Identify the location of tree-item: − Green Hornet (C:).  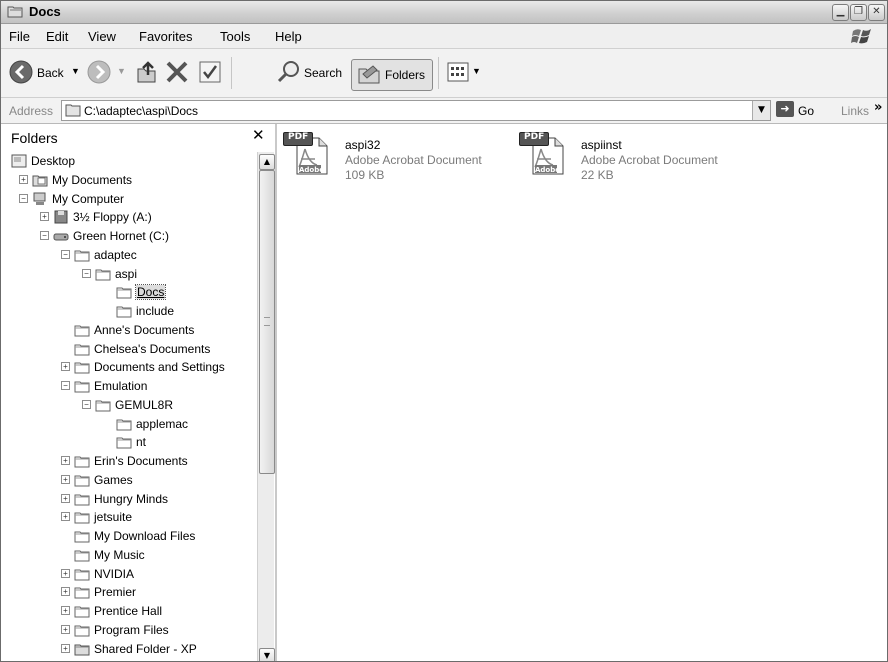
(129, 236).